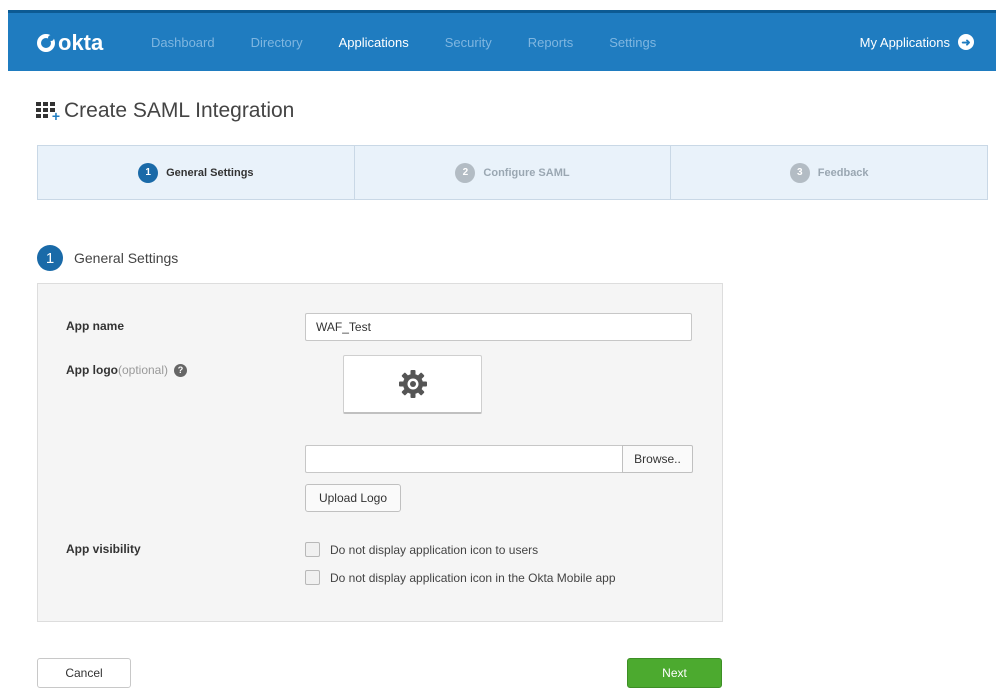 This screenshot has height=688, width=996. I want to click on browse-button: Browse.., so click(657, 459).